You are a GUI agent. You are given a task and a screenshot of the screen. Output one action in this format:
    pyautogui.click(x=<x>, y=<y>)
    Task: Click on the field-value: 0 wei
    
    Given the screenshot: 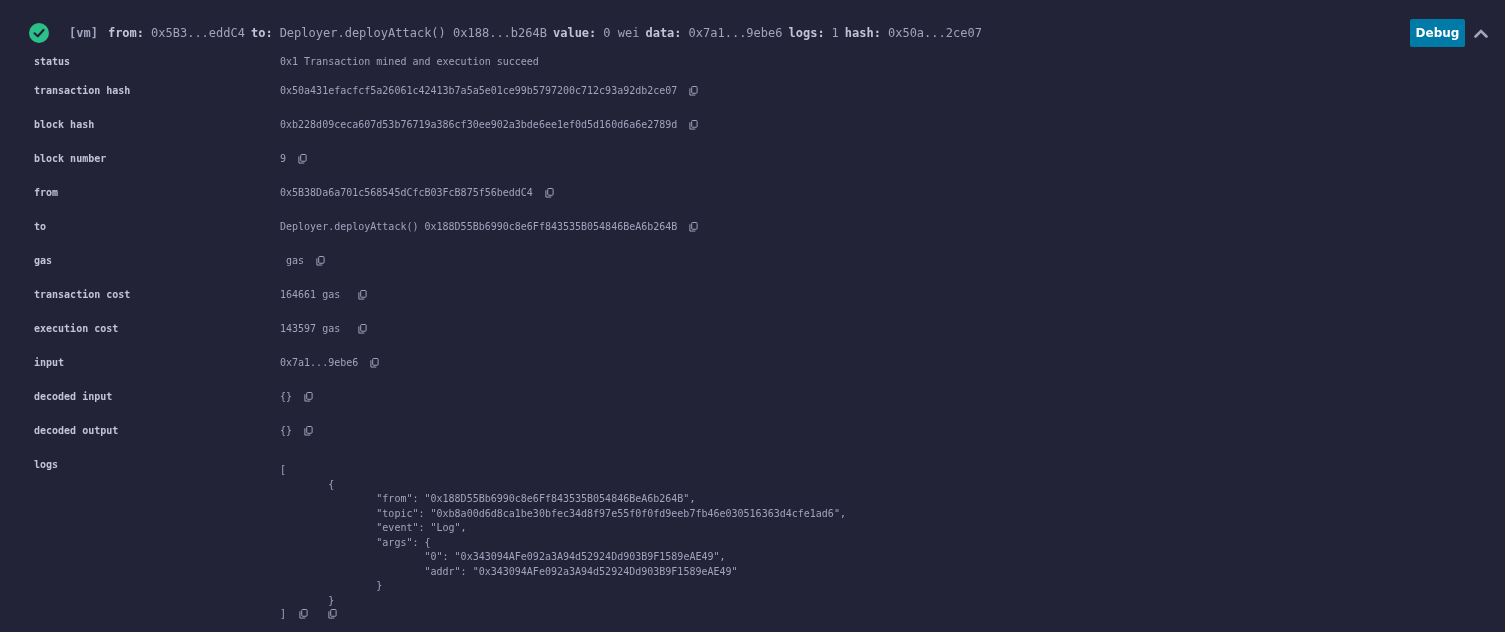 What is the action you would take?
    pyautogui.click(x=621, y=33)
    